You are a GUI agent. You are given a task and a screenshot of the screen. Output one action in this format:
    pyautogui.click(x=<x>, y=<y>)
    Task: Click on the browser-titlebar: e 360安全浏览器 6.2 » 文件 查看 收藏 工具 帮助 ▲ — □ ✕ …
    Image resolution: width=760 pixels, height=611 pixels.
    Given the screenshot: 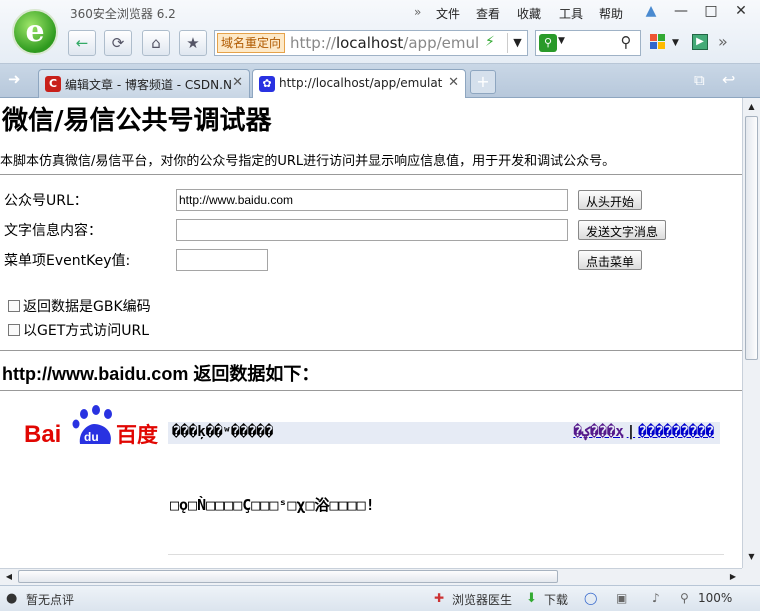 What is the action you would take?
    pyautogui.click(x=380, y=32)
    